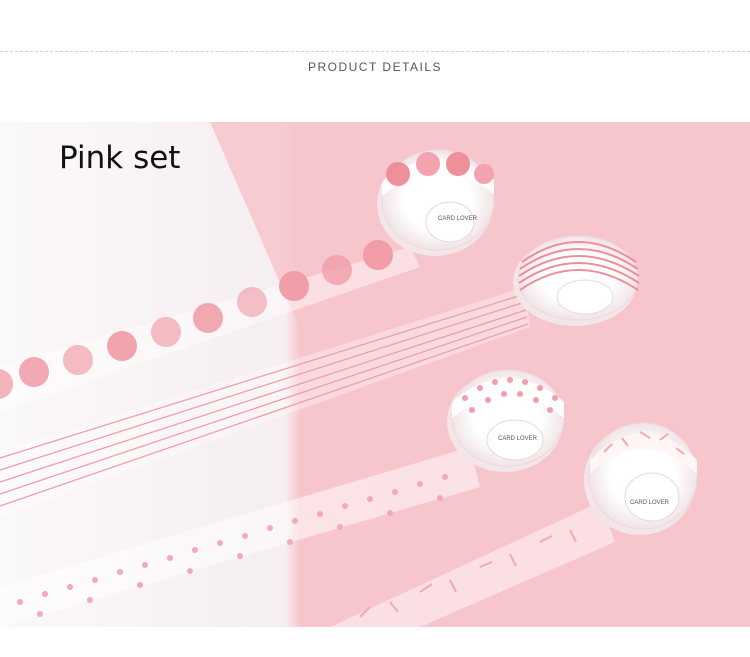 This screenshot has height=657, width=750. What do you see at coordinates (375, 51) in the screenshot?
I see `top-divider` at bounding box center [375, 51].